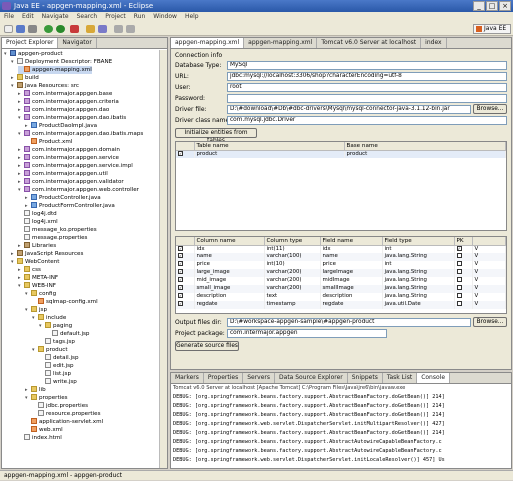  Describe the element at coordinates (37, 246) in the screenshot. I see `tree-item: ▸ Libraries` at that location.